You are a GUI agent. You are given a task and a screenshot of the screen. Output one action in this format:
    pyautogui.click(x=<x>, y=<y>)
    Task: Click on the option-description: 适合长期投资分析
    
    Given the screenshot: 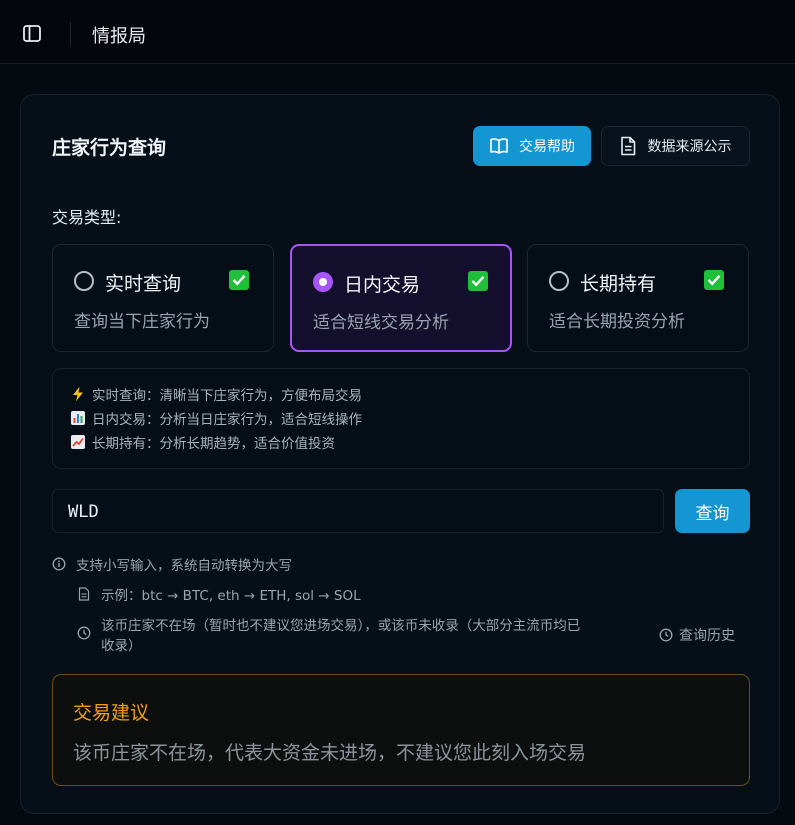 What is the action you would take?
    pyautogui.click(x=617, y=322)
    